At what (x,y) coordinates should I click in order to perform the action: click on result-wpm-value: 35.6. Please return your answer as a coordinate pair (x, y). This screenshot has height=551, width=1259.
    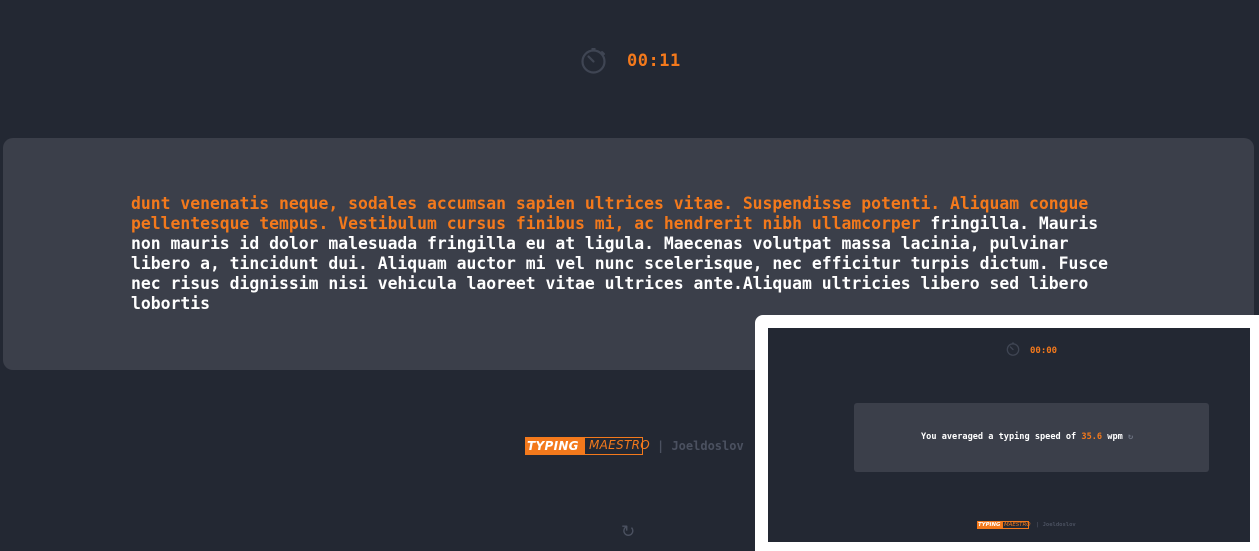
    Looking at the image, I should click on (1092, 437).